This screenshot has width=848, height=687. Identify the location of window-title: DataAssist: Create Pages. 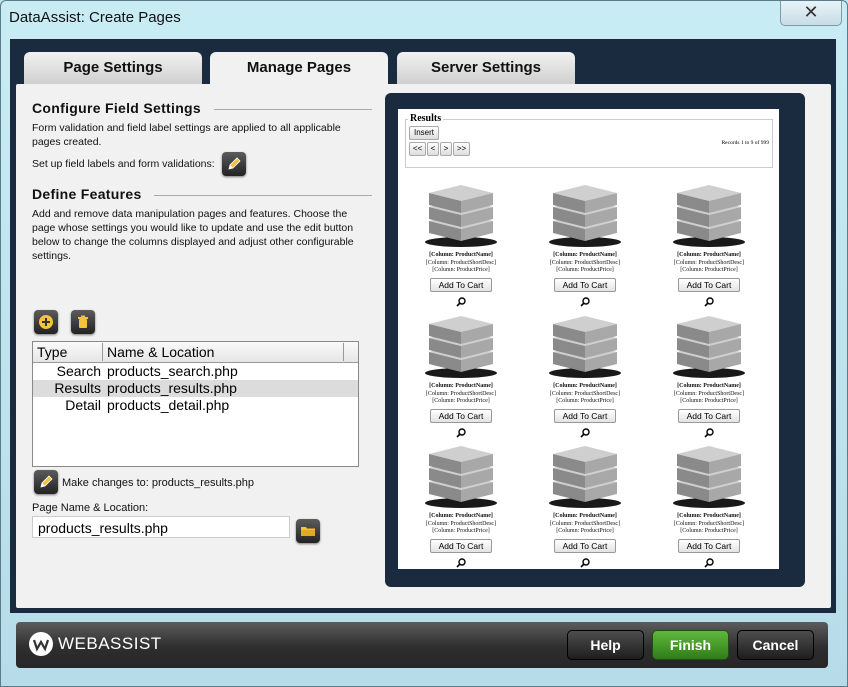
(95, 17).